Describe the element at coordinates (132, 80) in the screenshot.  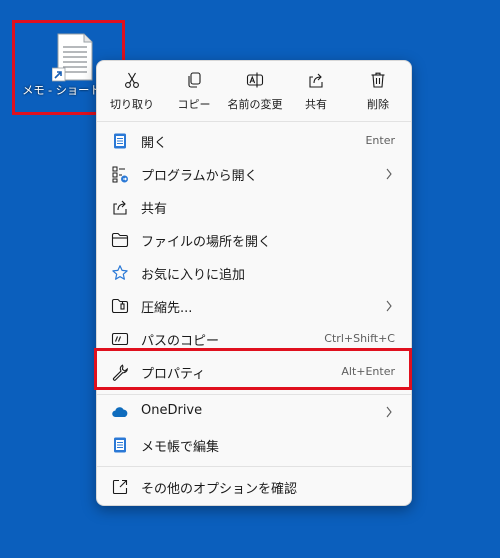
I see `scissors-icon` at that location.